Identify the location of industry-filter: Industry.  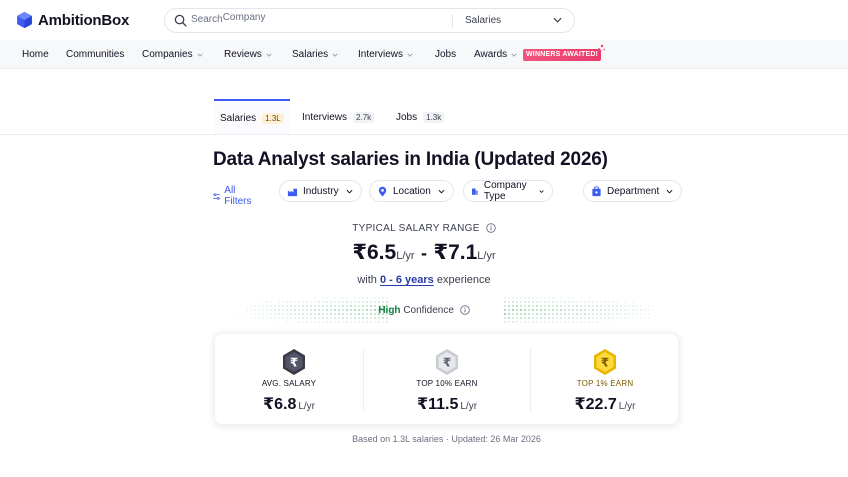
(320, 191).